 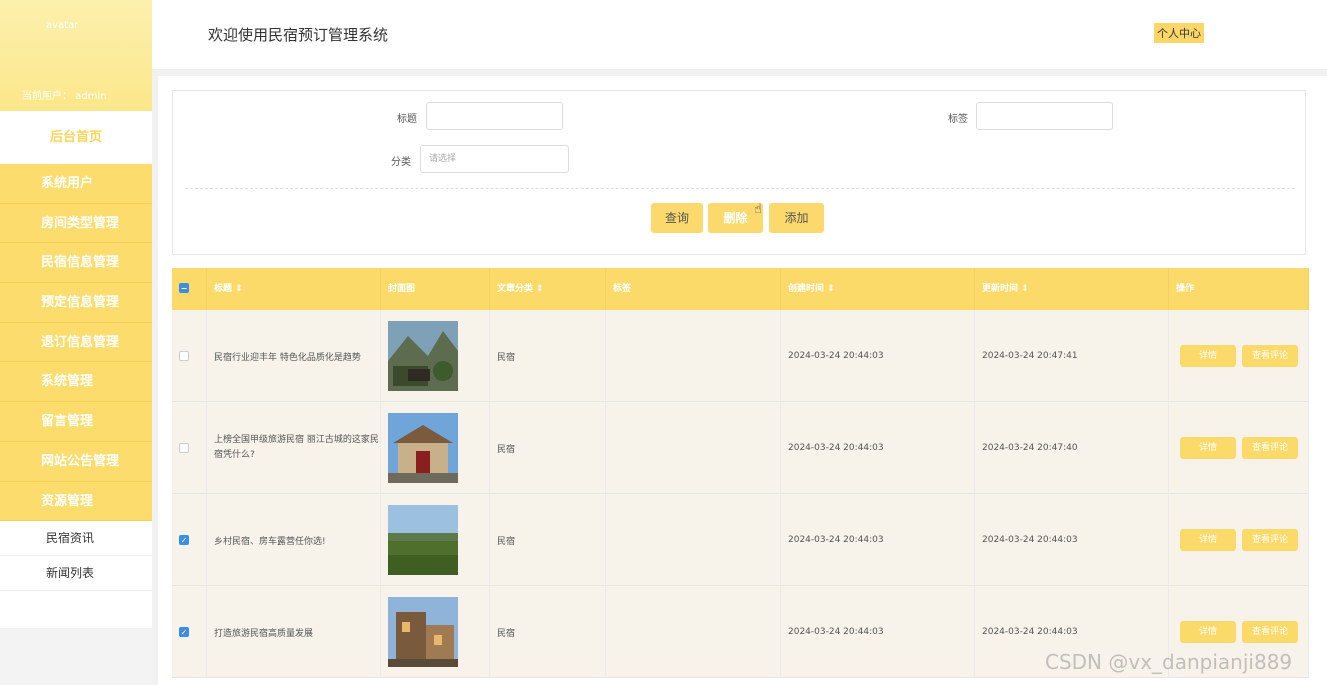 I want to click on tag-input, so click(x=1044, y=116).